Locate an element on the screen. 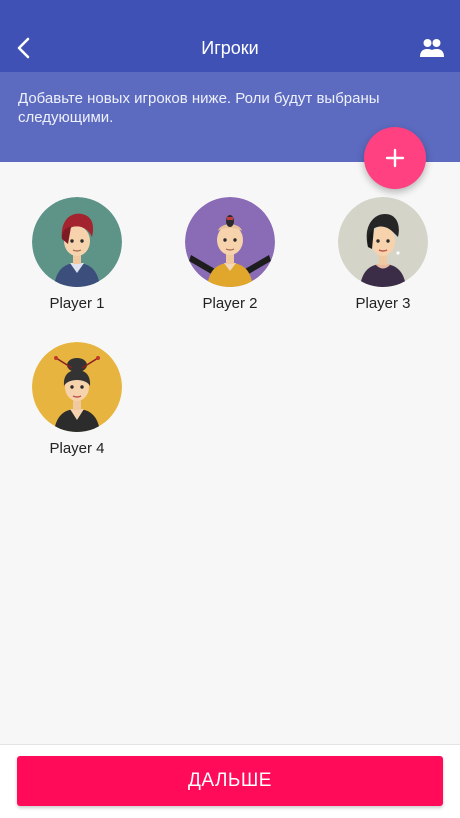 This screenshot has height=818, width=460. page-title: Игроки is located at coordinates (230, 48).